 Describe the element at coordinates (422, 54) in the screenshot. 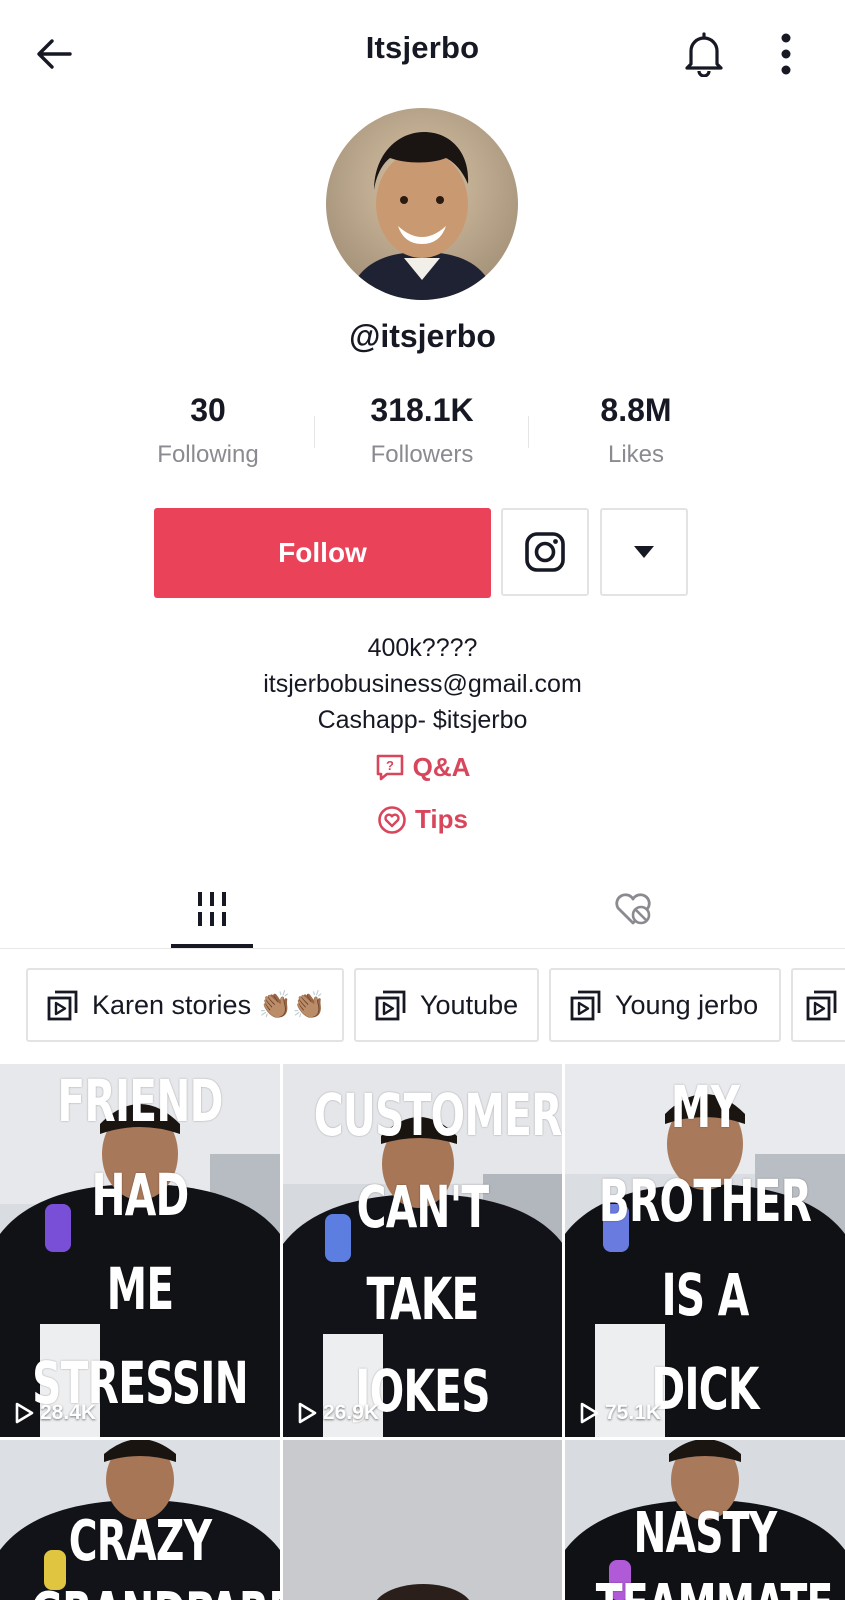

I see `top-bar: Itsjerbo` at that location.